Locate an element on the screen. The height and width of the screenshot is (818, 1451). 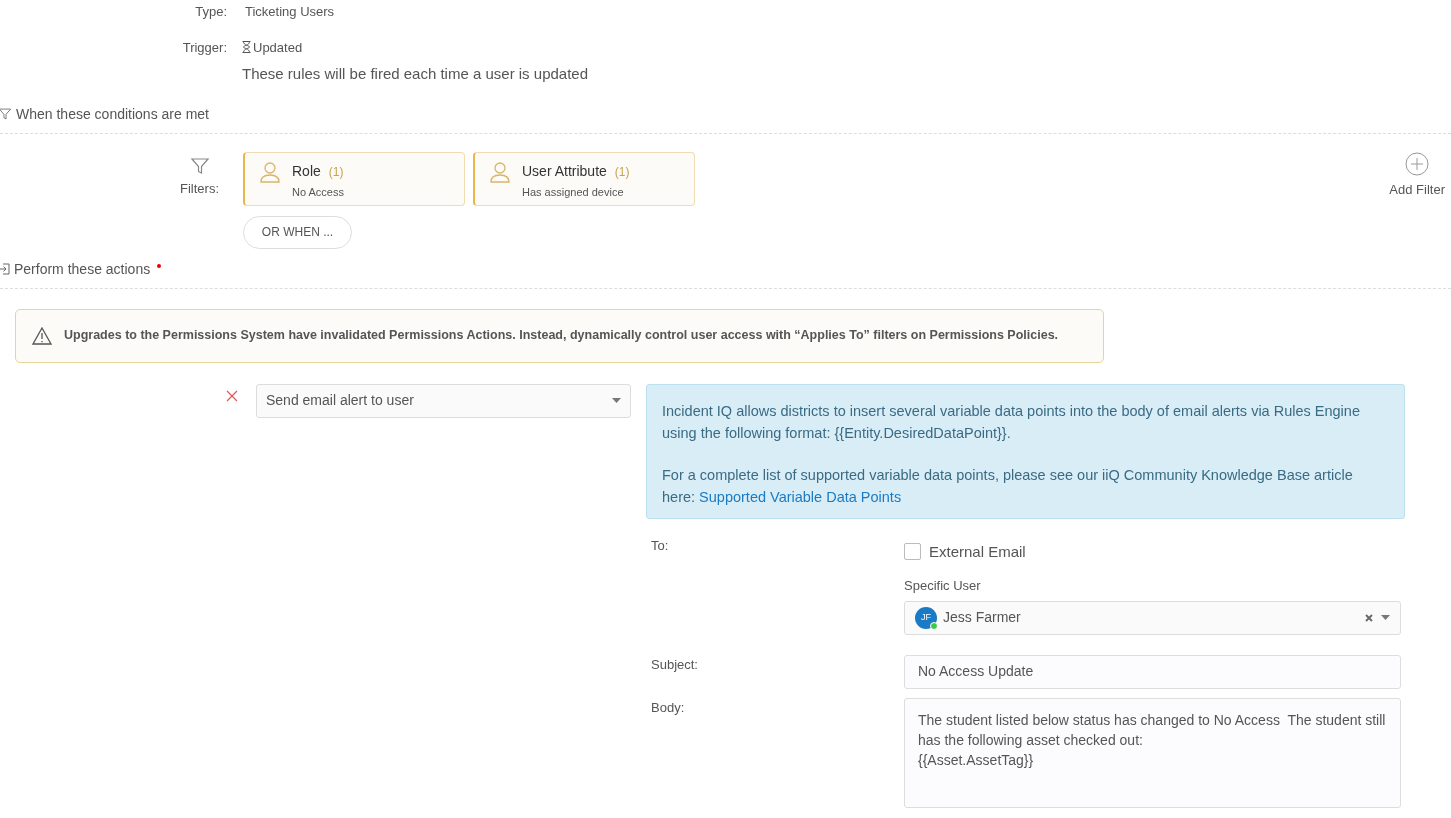
section-title: When these conditions are met is located at coordinates (112, 114).